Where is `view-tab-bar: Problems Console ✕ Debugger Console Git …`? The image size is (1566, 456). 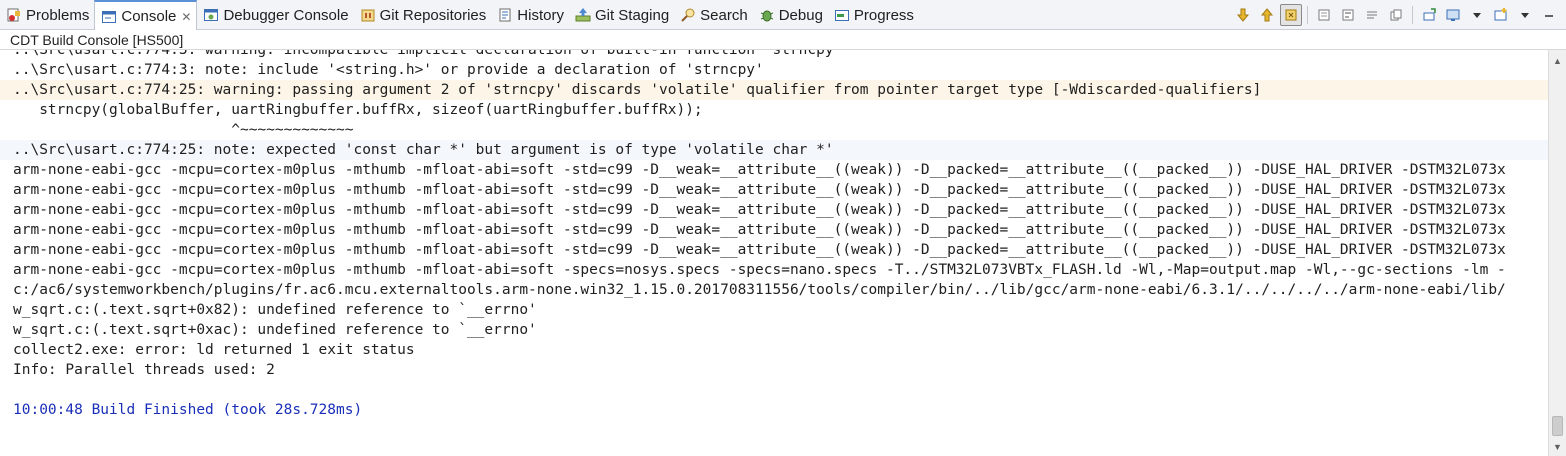 view-tab-bar: Problems Console ✕ Debugger Console Git … is located at coordinates (783, 15).